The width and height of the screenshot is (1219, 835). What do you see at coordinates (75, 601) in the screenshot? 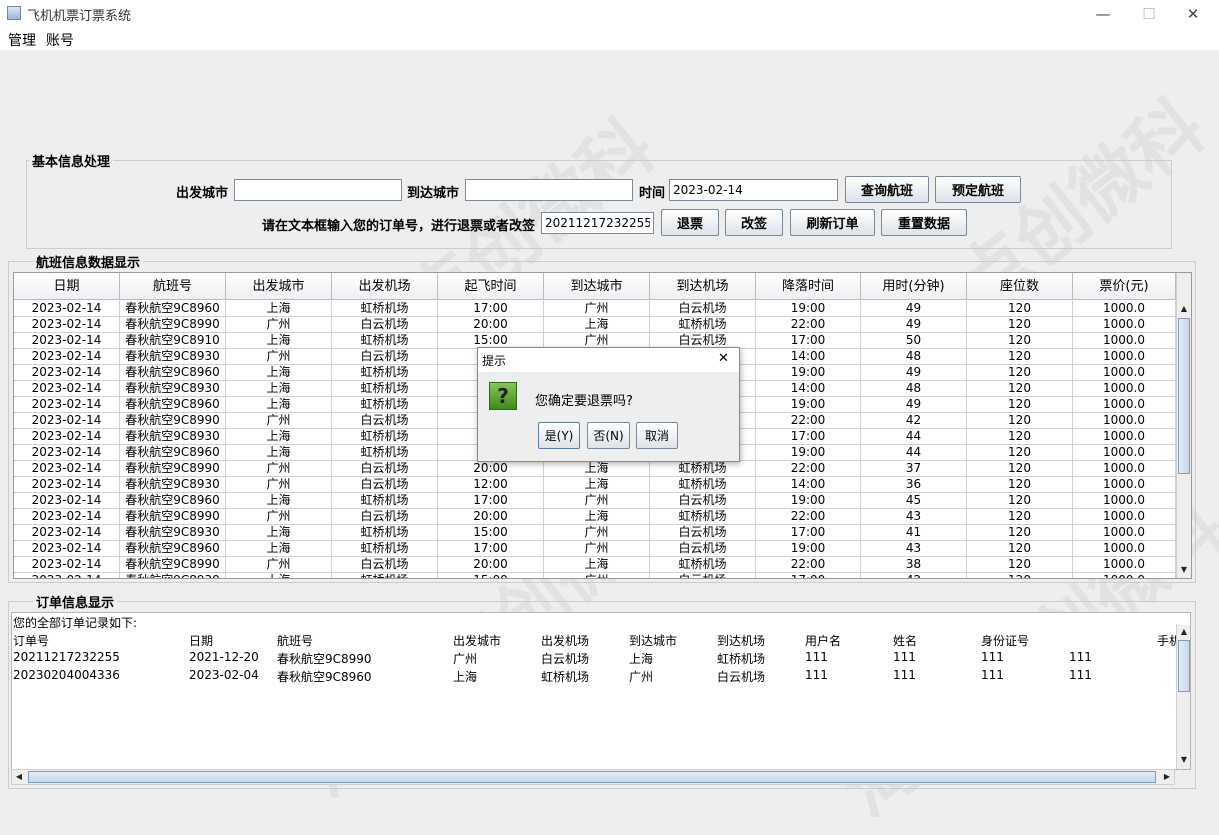
I see `order-info-title: 订单信息显示` at bounding box center [75, 601].